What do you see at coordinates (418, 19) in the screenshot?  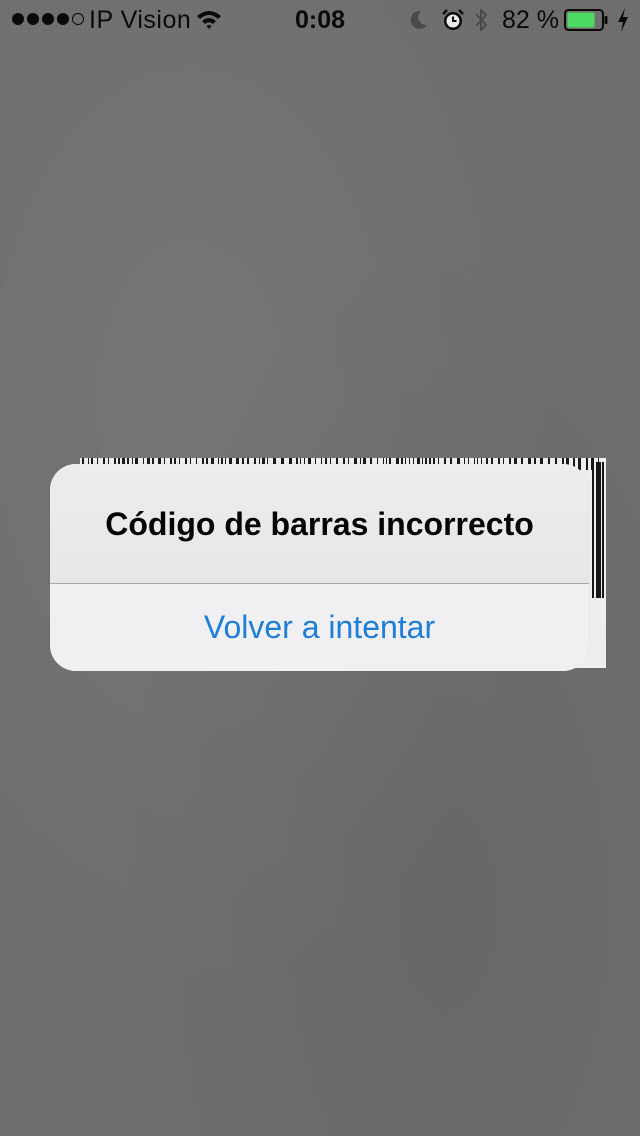 I see `moon-icon` at bounding box center [418, 19].